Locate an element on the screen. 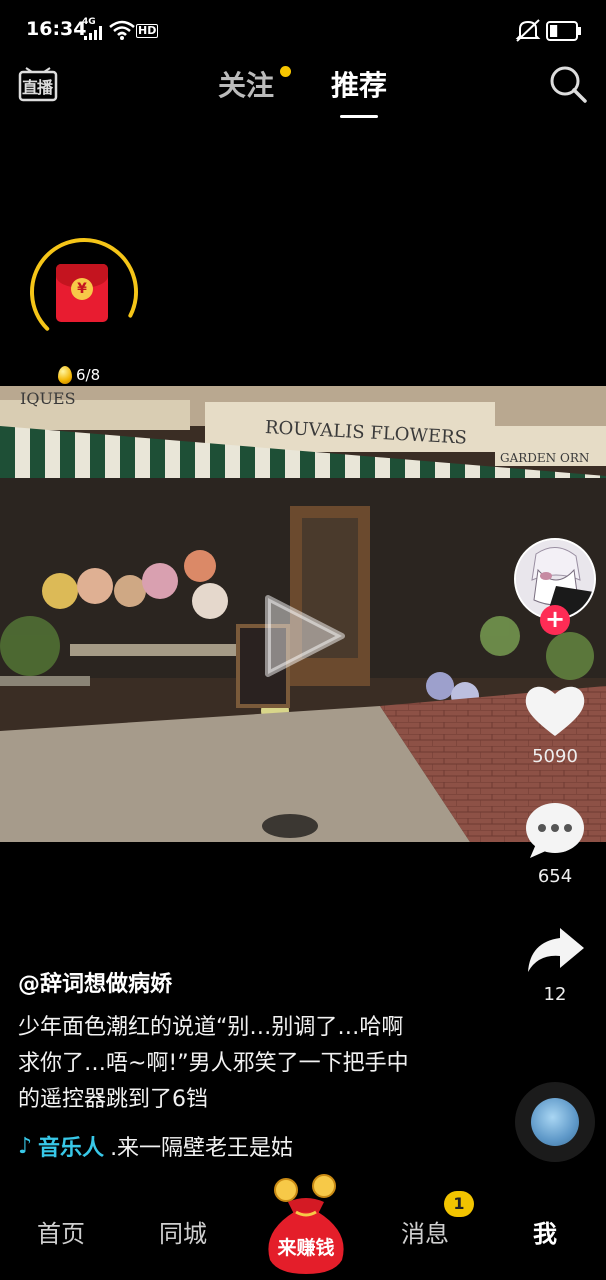 The width and height of the screenshot is (606, 1280). tab-recommend: 推荐 is located at coordinates (359, 84).